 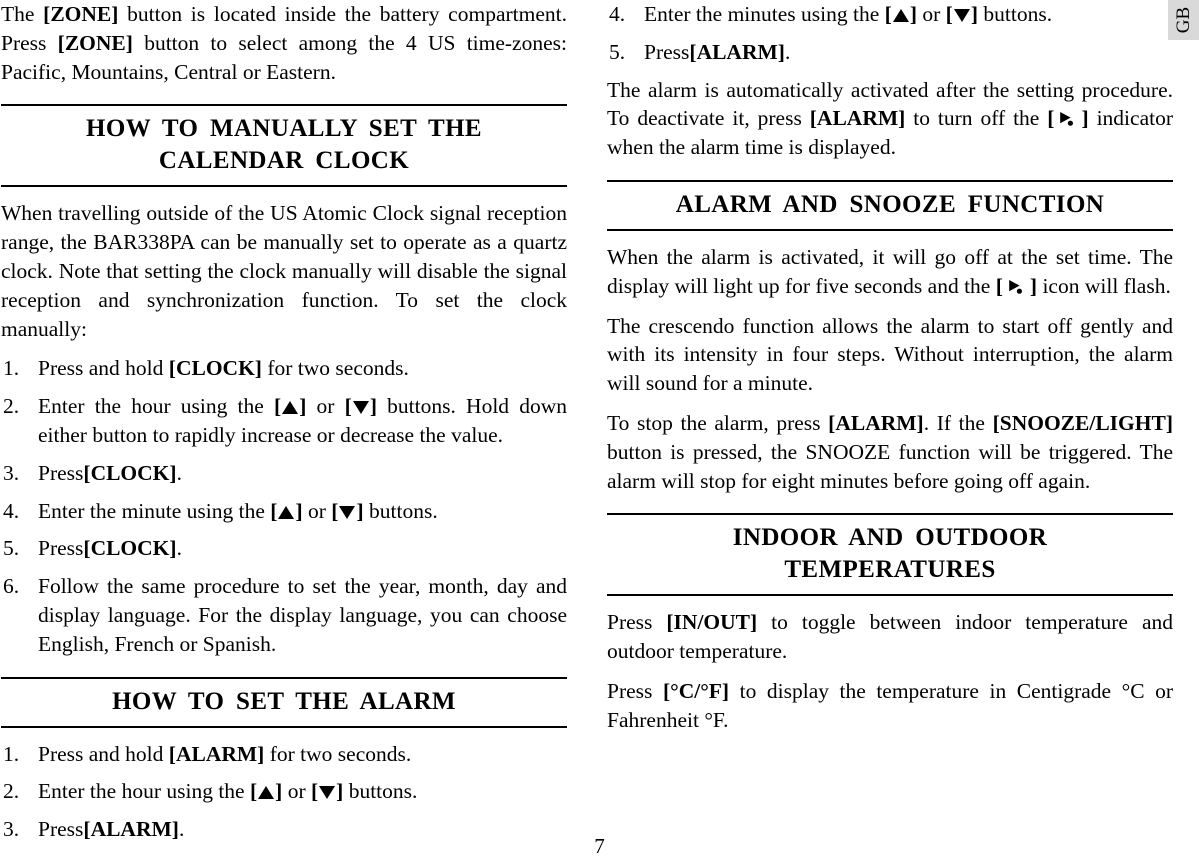 What do you see at coordinates (958, 422) in the screenshot?
I see `snooze-p3-part2: . If the` at bounding box center [958, 422].